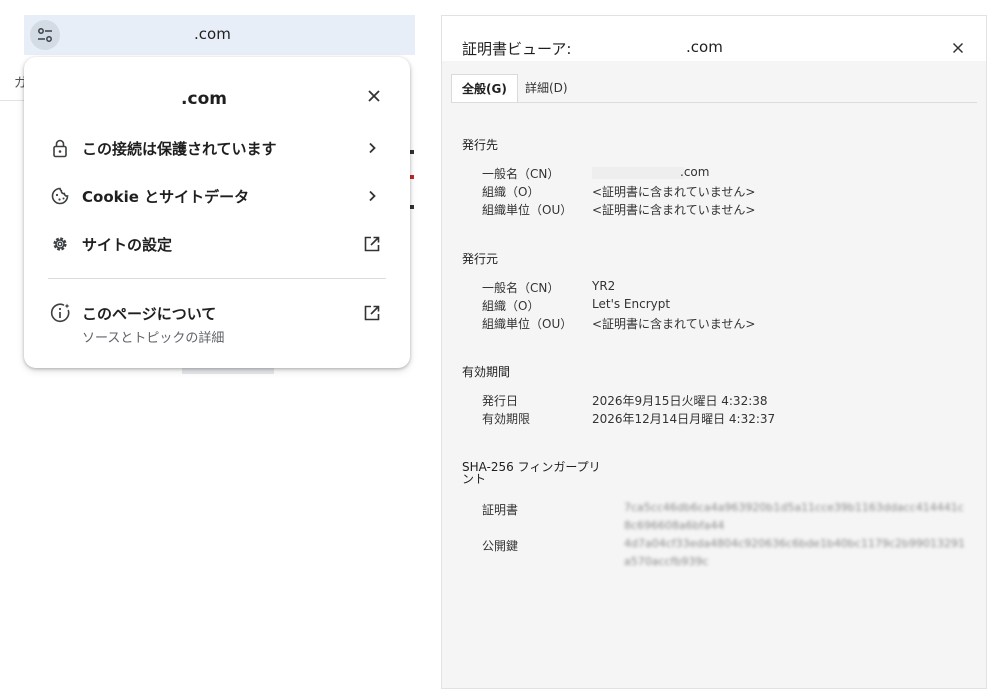 This screenshot has height=700, width=1000. Describe the element at coordinates (153, 338) in the screenshot. I see `about-page-sublabel: ソースとトピックの詳細` at that location.